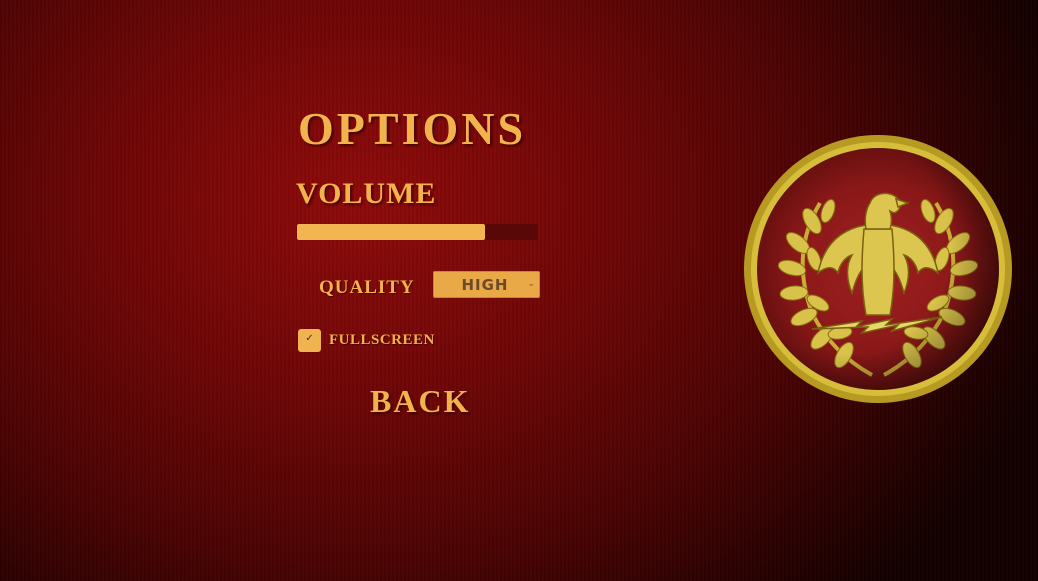 This screenshot has height=581, width=1038. Describe the element at coordinates (420, 401) in the screenshot. I see `back-button: BACK` at that location.